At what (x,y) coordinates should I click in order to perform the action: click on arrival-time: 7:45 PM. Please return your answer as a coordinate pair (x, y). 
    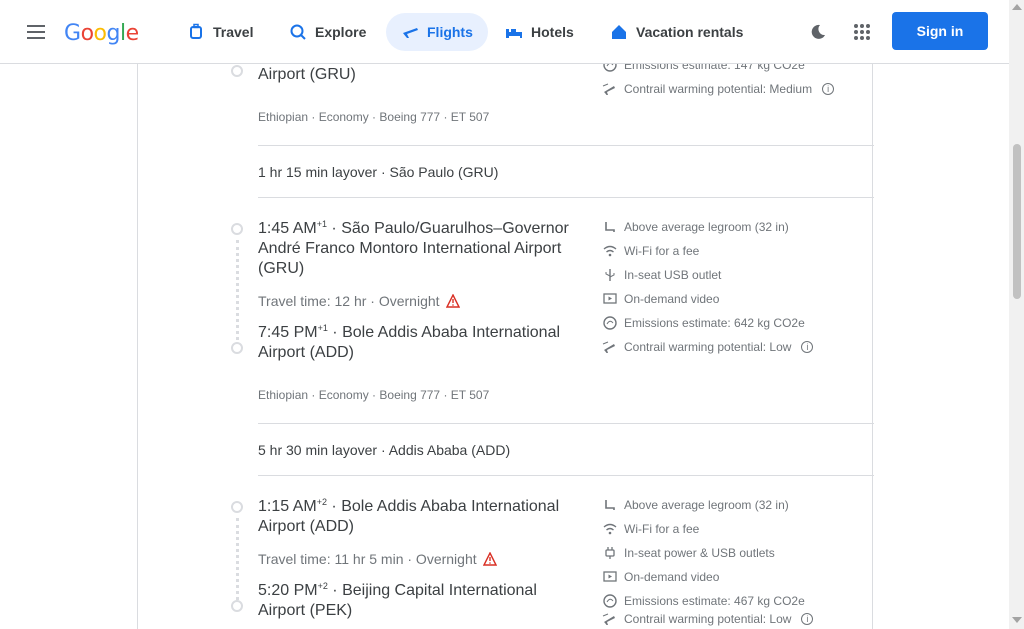
    Looking at the image, I should click on (288, 332).